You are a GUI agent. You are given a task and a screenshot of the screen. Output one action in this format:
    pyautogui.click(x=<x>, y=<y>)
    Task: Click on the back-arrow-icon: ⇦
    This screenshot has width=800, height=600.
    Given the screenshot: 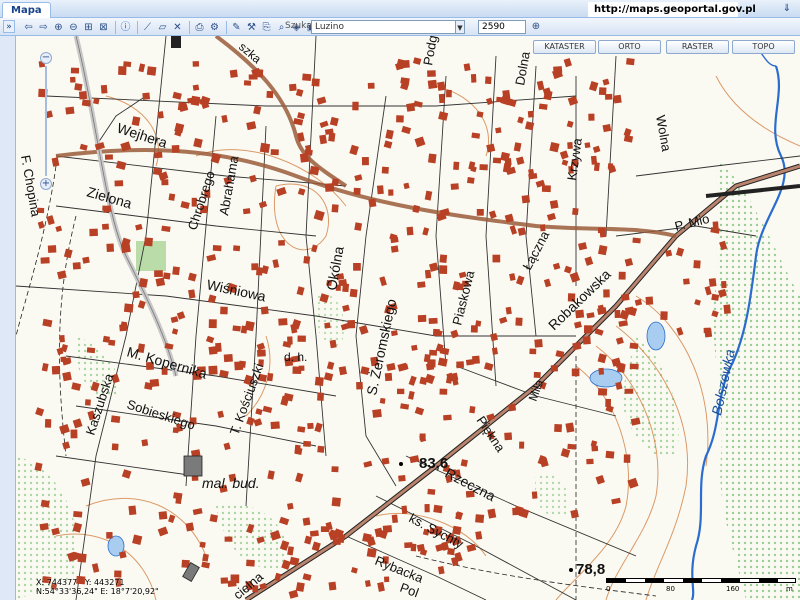 What is the action you would take?
    pyautogui.click(x=28, y=27)
    